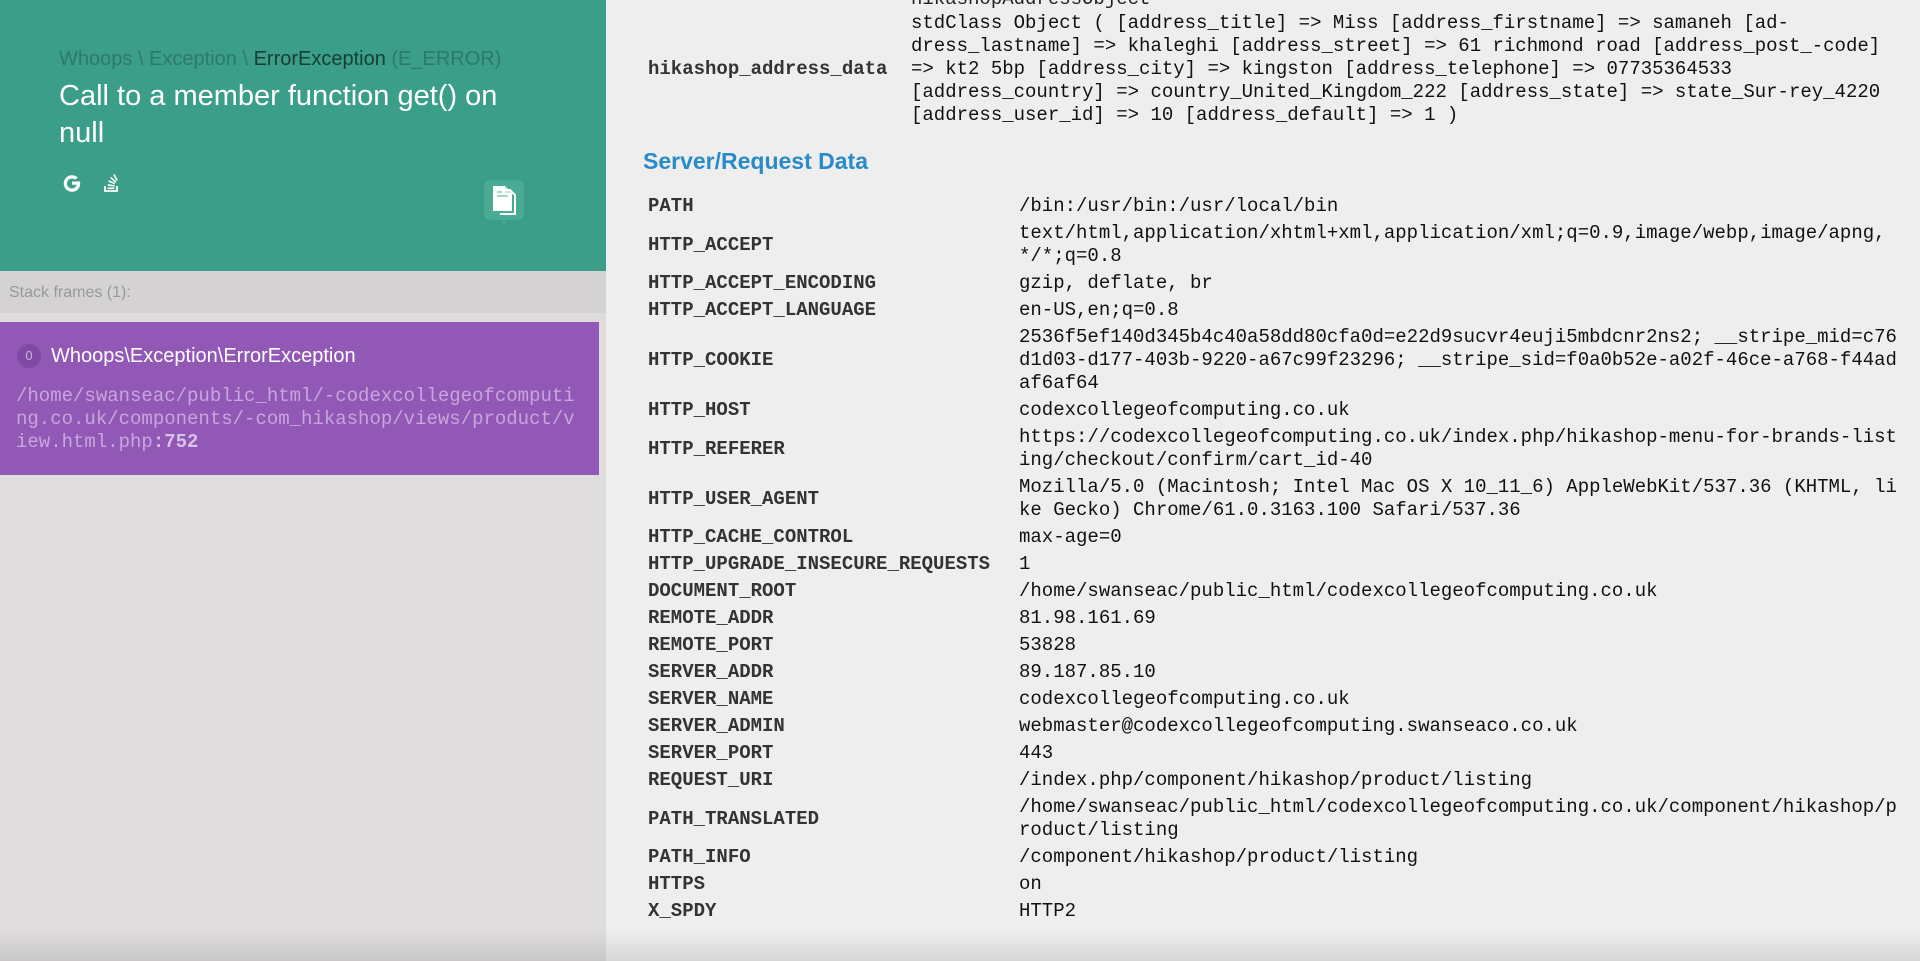 This screenshot has height=961, width=1920. Describe the element at coordinates (677, 884) in the screenshot. I see `row-key: HTTPS` at that location.